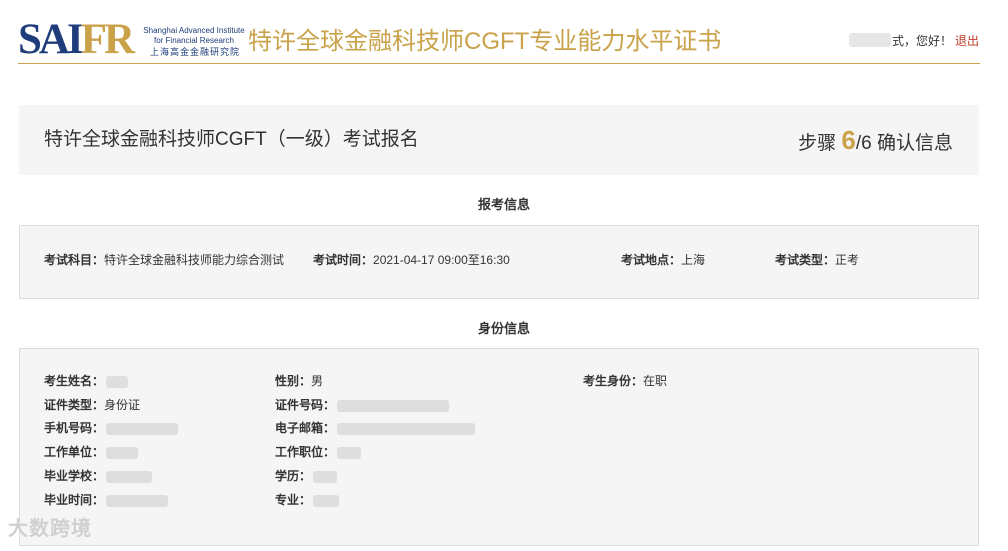 This screenshot has width=1008, height=551. I want to click on header-divider, so click(499, 63).